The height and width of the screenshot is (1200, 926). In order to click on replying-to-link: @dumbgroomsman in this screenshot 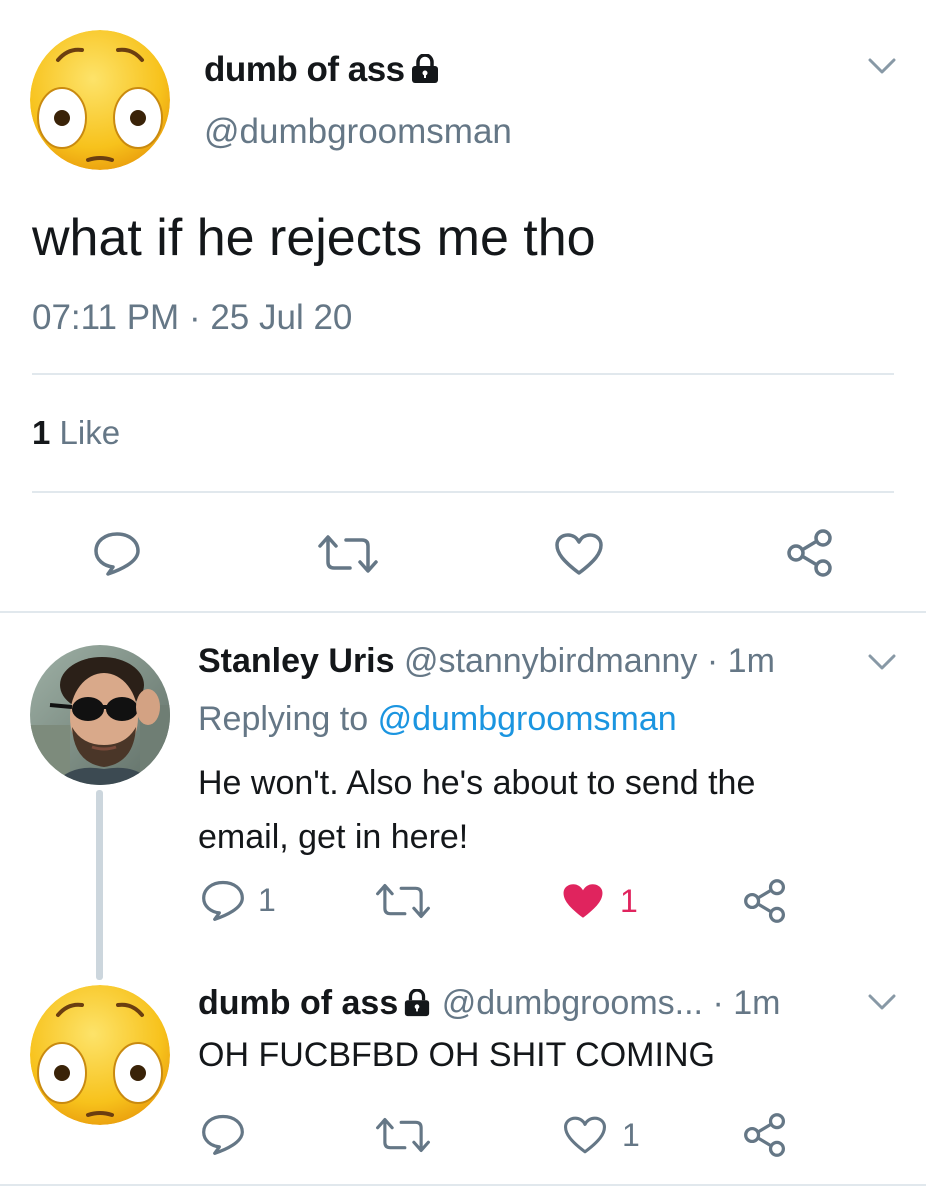, I will do `click(527, 719)`.